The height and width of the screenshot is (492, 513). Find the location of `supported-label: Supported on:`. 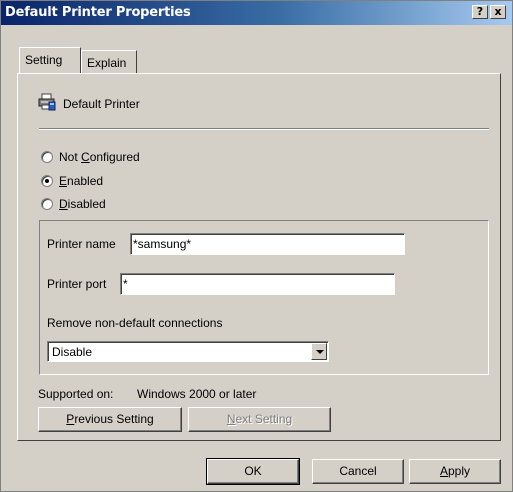

supported-label: Supported on: is located at coordinates (76, 394).